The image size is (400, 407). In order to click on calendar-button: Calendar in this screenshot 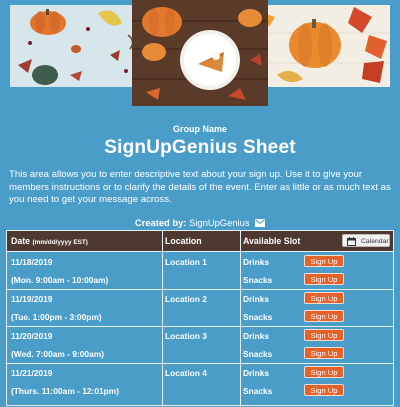, I will do `click(366, 240)`.